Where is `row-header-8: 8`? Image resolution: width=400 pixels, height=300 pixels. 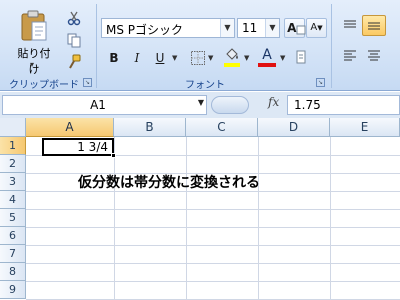
row-header-8: 8 is located at coordinates (13, 272).